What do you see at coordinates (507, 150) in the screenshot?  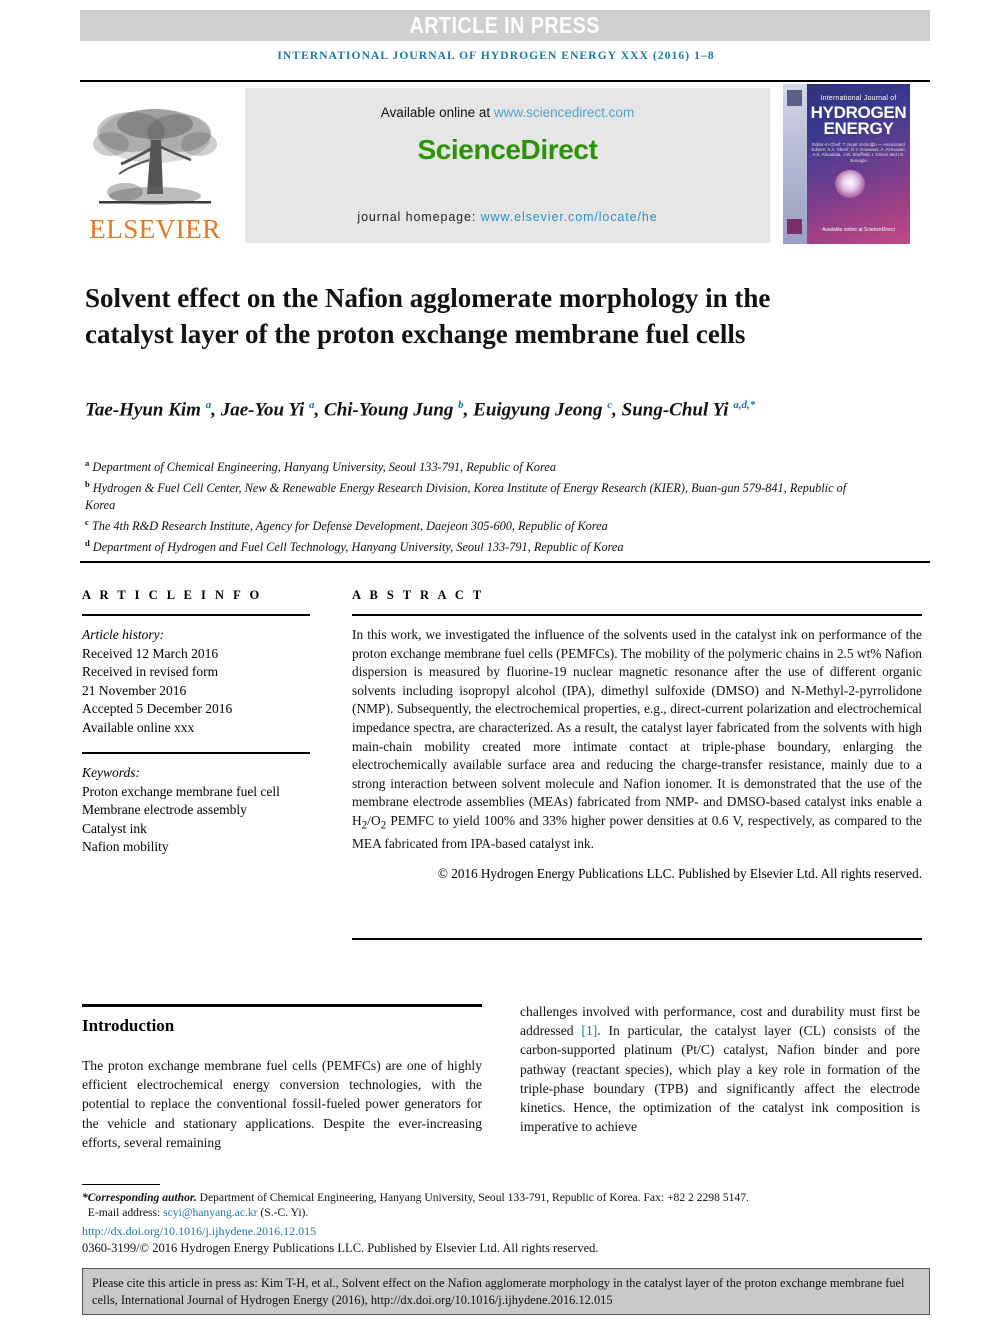 I see `sciencedirect-logo: ScienceDirect` at bounding box center [507, 150].